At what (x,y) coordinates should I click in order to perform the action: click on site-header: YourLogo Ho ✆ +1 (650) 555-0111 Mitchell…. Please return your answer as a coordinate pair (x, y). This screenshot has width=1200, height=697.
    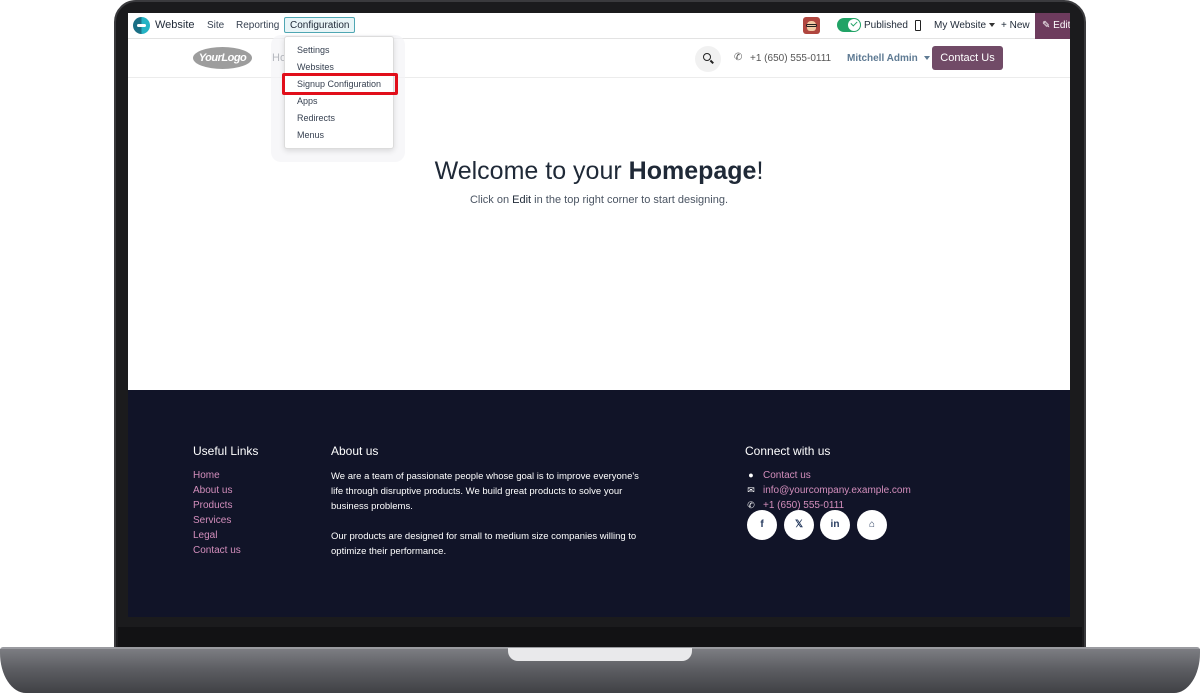
    Looking at the image, I should click on (599, 58).